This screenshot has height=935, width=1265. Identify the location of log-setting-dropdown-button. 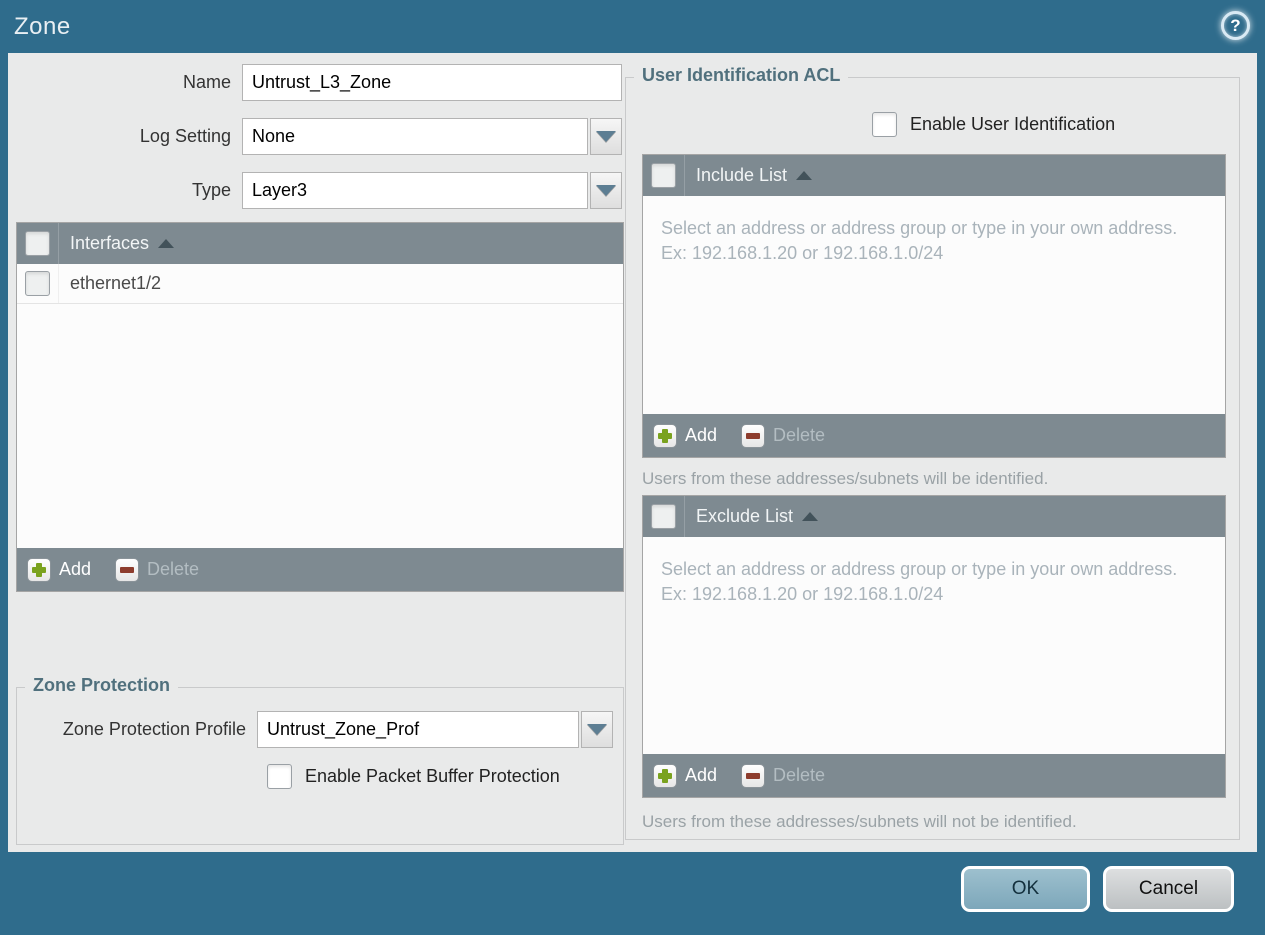
(606, 136).